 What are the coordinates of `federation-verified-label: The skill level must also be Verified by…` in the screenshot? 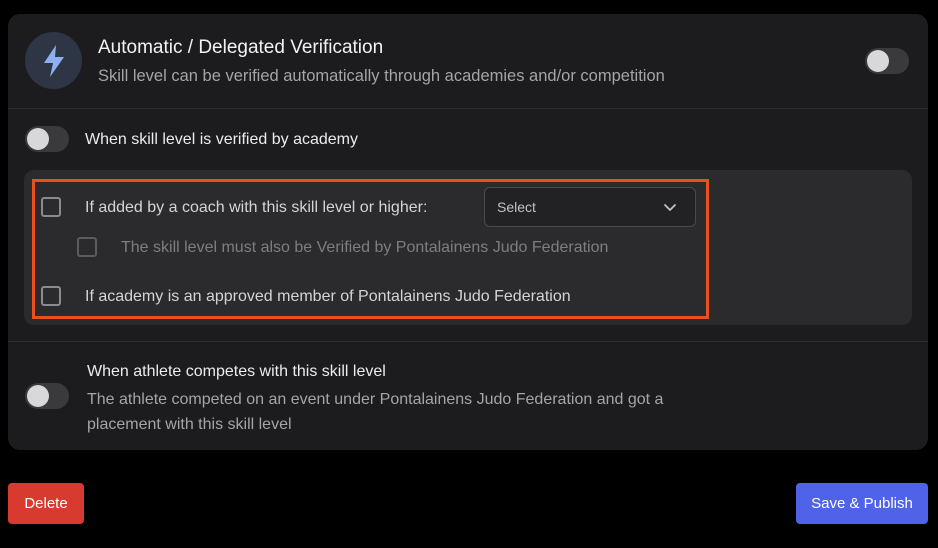 It's located at (365, 247).